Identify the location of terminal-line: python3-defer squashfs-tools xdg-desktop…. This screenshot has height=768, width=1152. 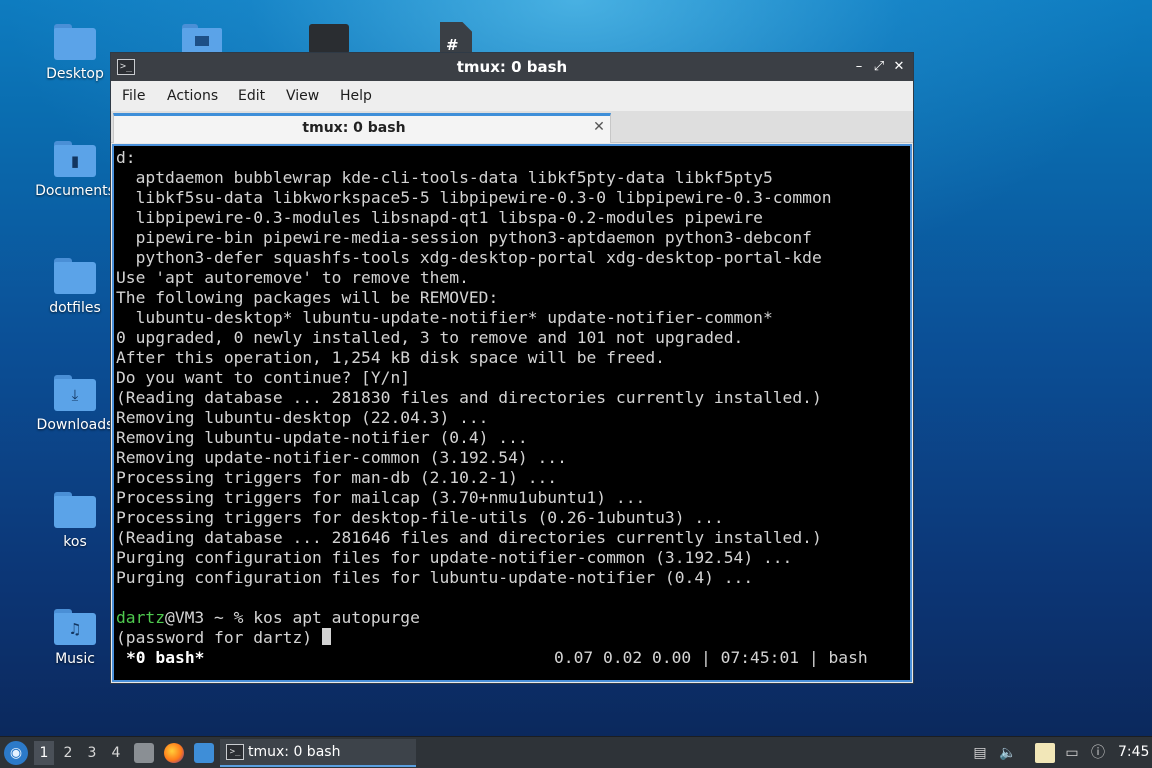
(469, 257).